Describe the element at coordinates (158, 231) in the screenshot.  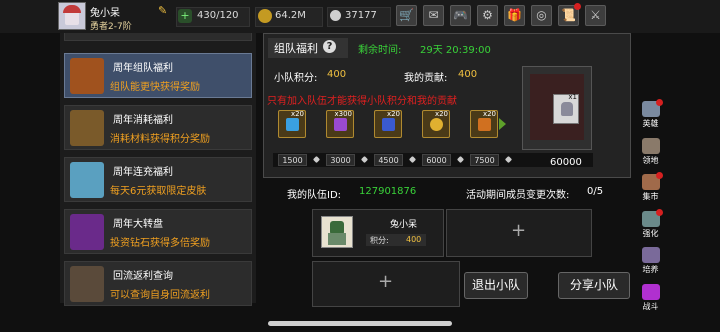
I see `welfare-item: 周年大转盘 投资钻石获得多倍奖励` at that location.